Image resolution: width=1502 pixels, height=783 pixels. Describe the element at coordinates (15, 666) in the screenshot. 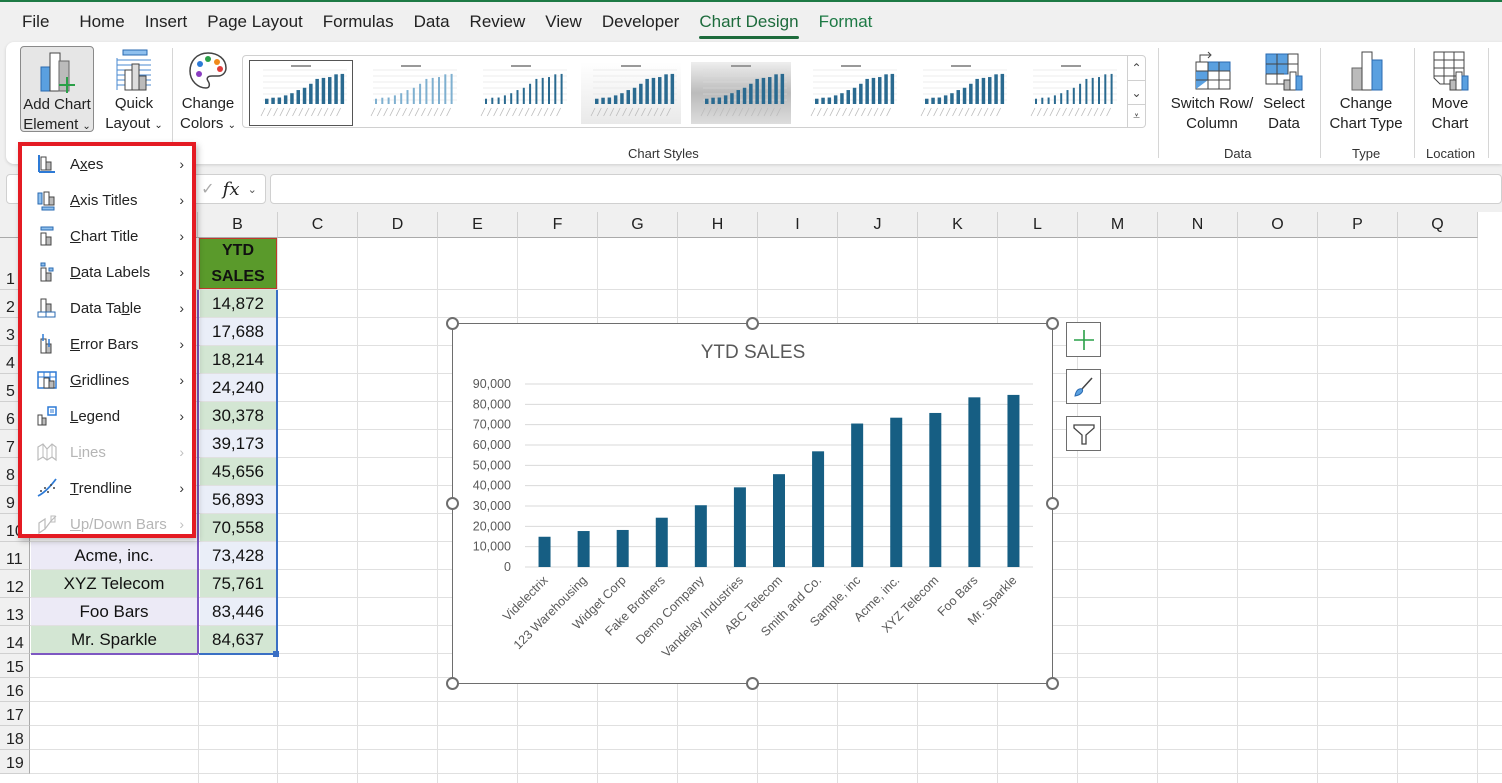

I see `row-header-15: 15` at that location.